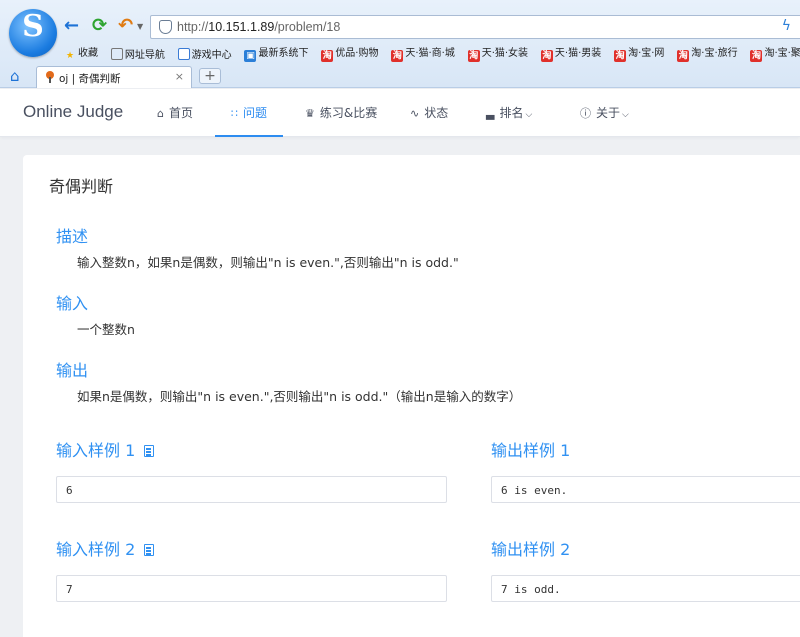 The image size is (800, 637). I want to click on tab-strip: ⌂ oj | 奇偶判断 × +, so click(400, 76).